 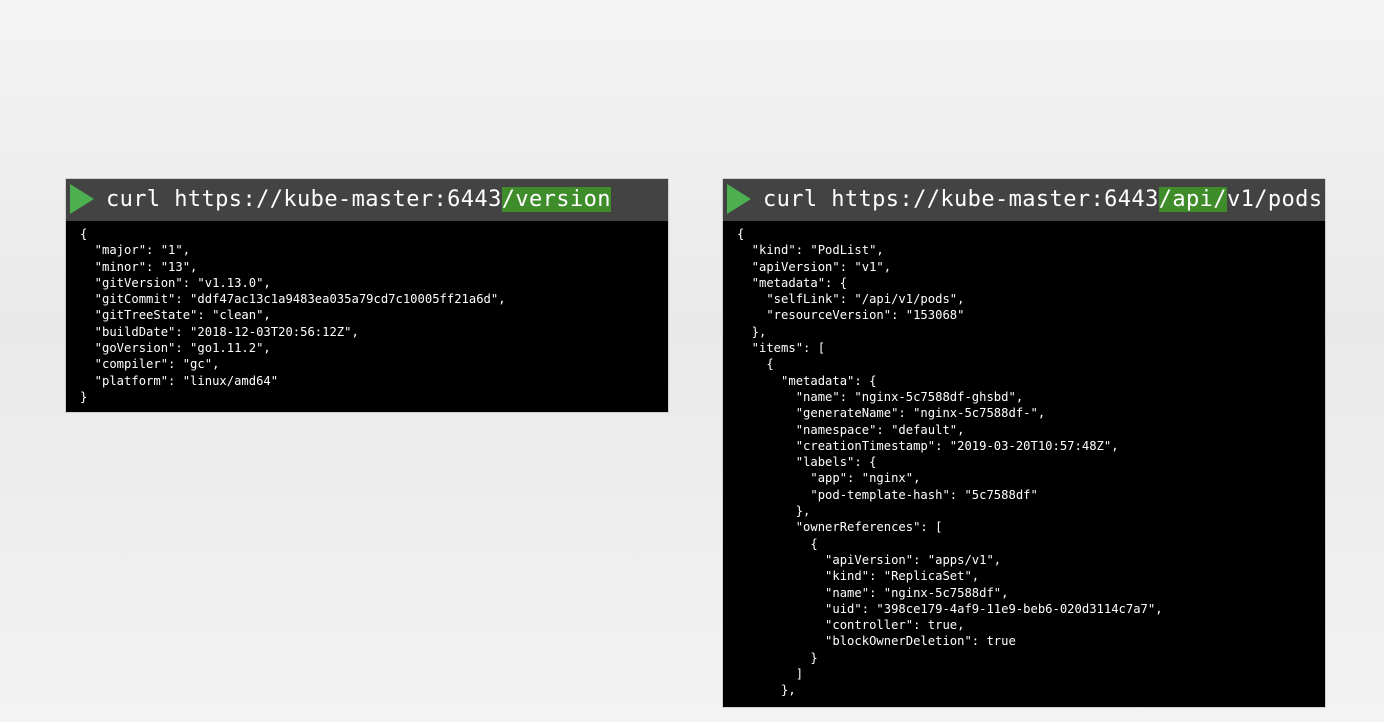 I want to click on pods-command-prefix: curl https://kube-master:6443, so click(x=961, y=199).